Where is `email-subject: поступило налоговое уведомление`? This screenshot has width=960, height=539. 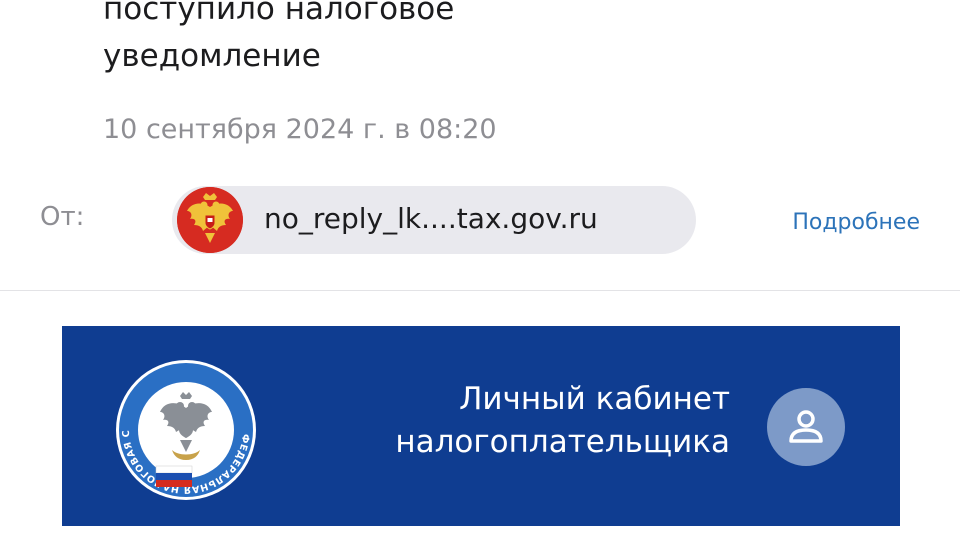 email-subject: поступило налоговое уведомление is located at coordinates (453, 40).